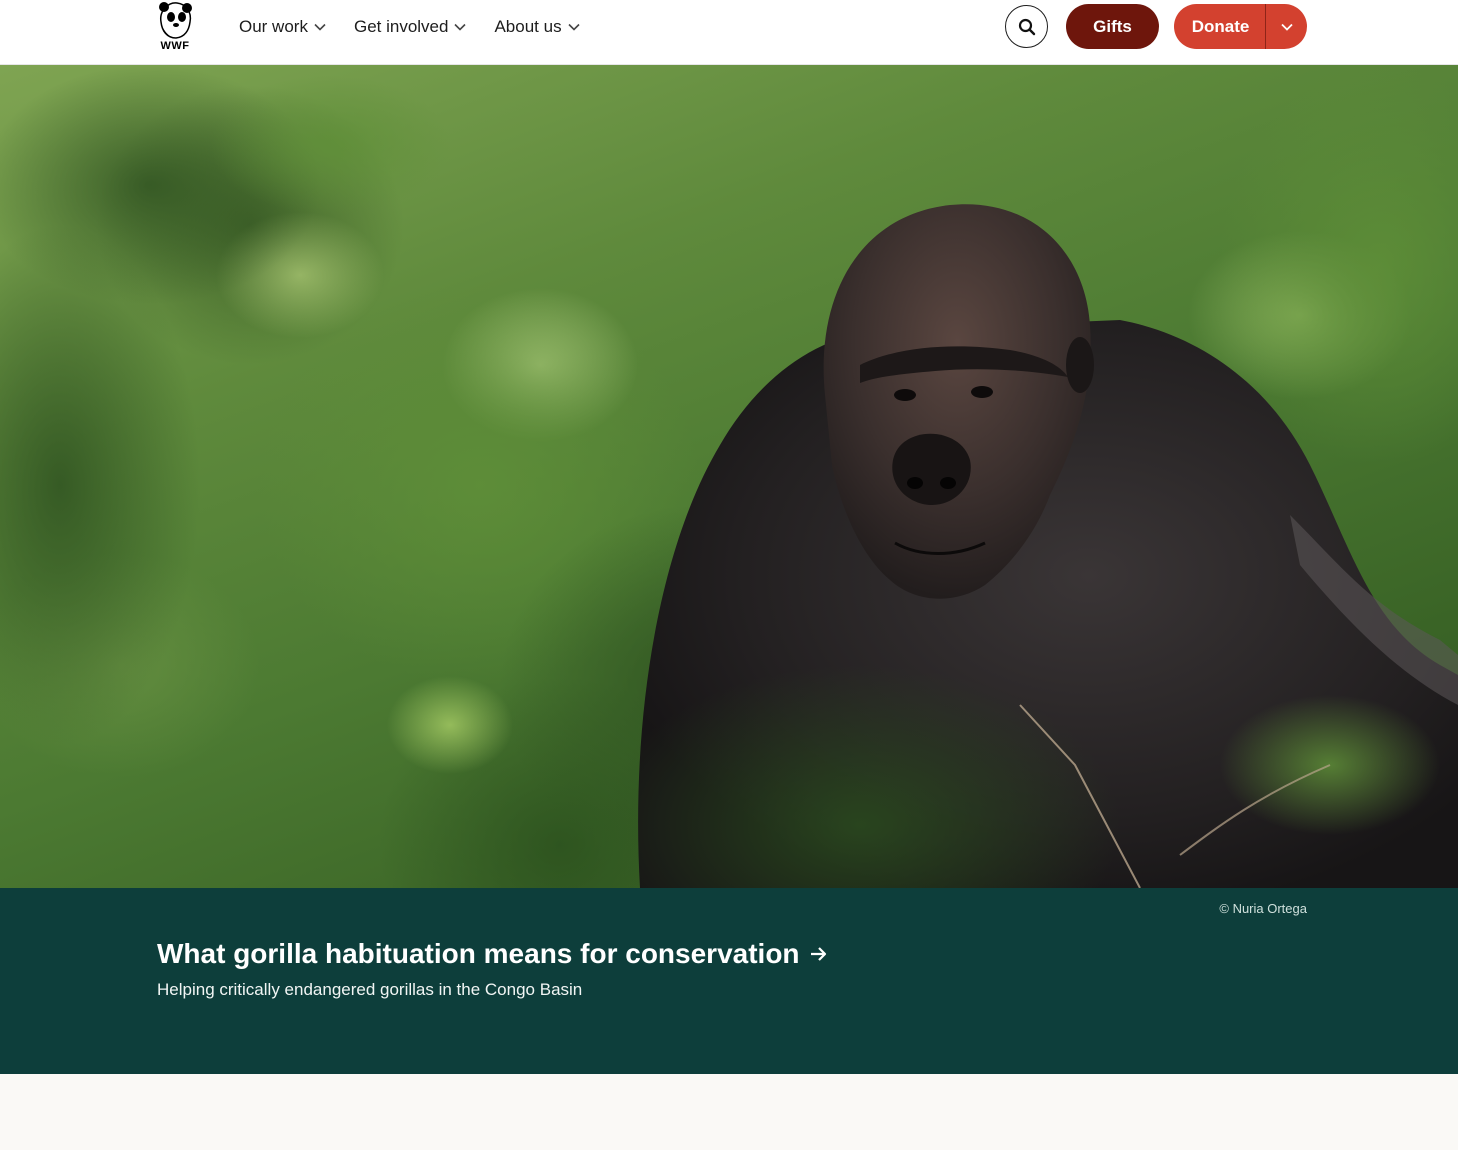  I want to click on nav-item-about-us: About us, so click(537, 27).